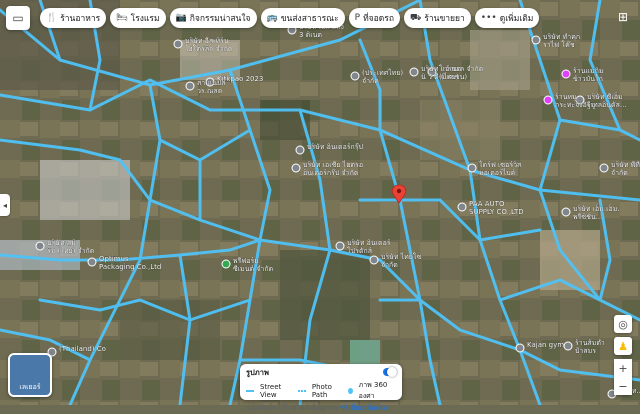  Describe the element at coordinates (516, 19) in the screenshot. I see `chip-label: ดูเพิ่มเติม` at that location.